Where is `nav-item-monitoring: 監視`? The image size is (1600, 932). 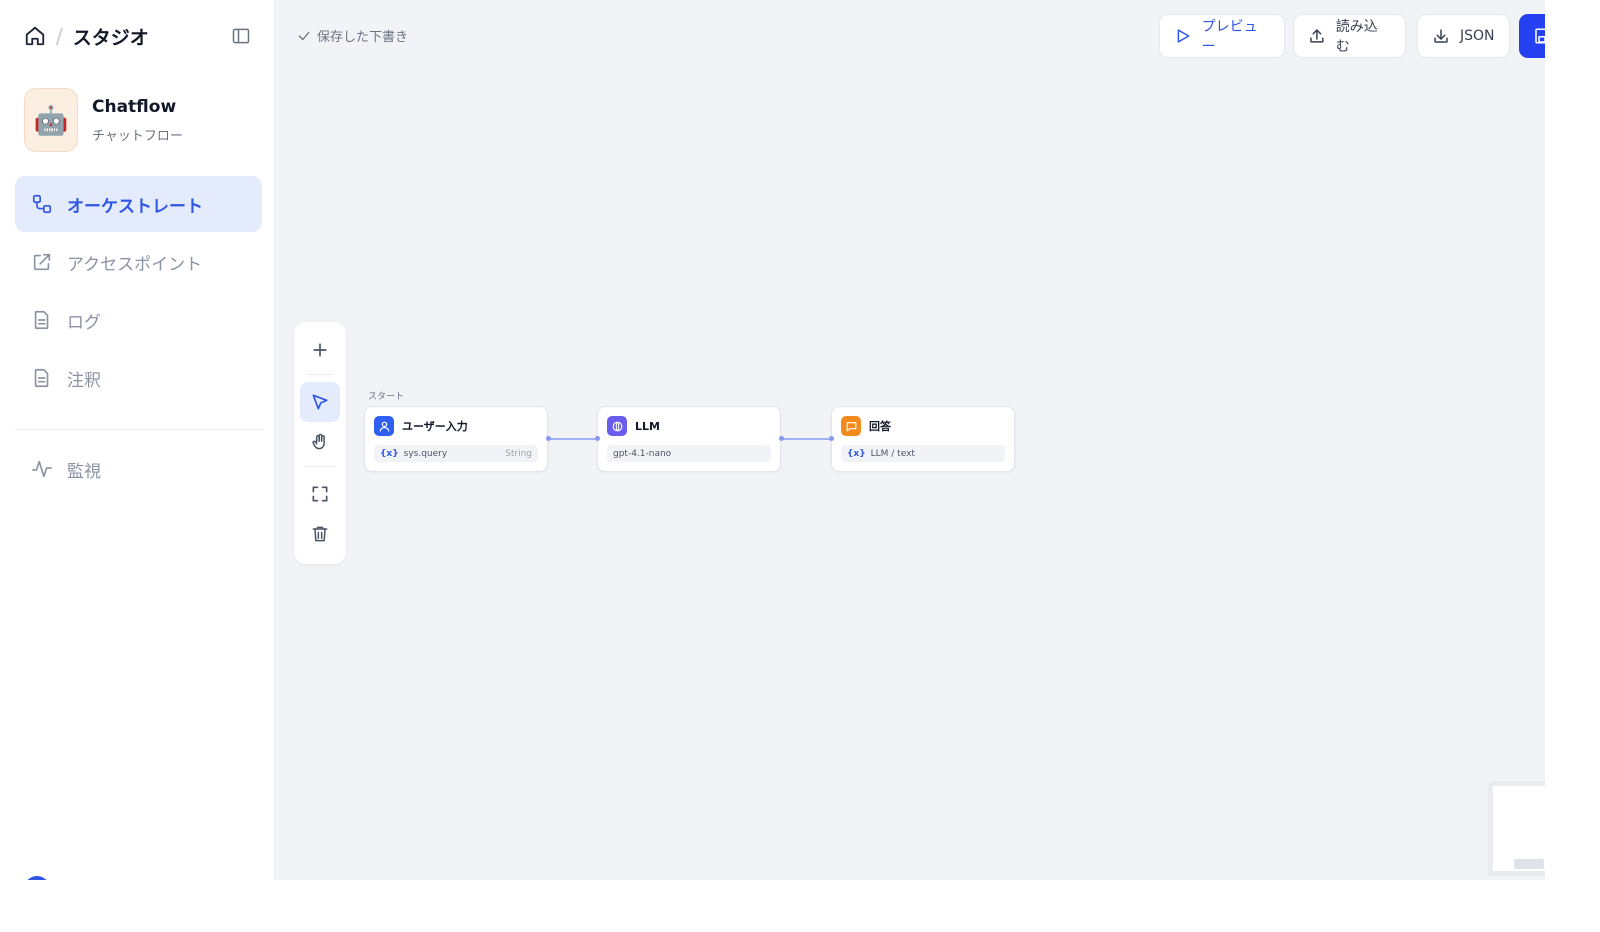
nav-item-monitoring: 監視 is located at coordinates (138, 469).